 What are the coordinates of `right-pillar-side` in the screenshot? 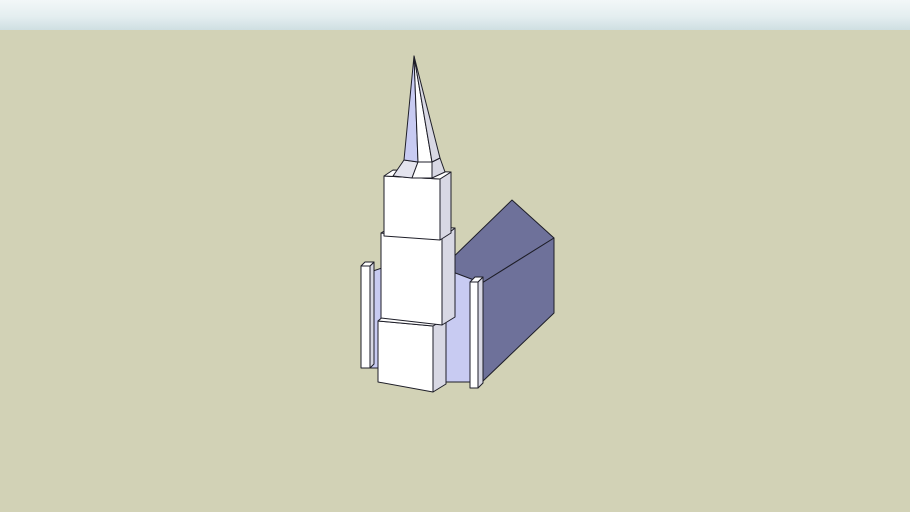 It's located at (480, 332).